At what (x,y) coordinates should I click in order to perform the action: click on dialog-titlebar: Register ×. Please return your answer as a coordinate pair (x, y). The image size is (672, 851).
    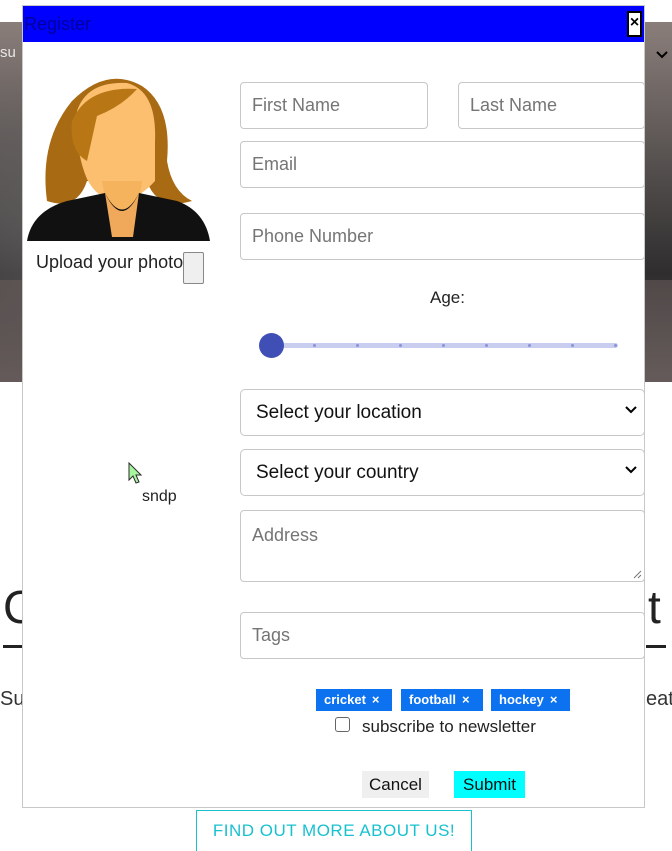
    Looking at the image, I should click on (333, 24).